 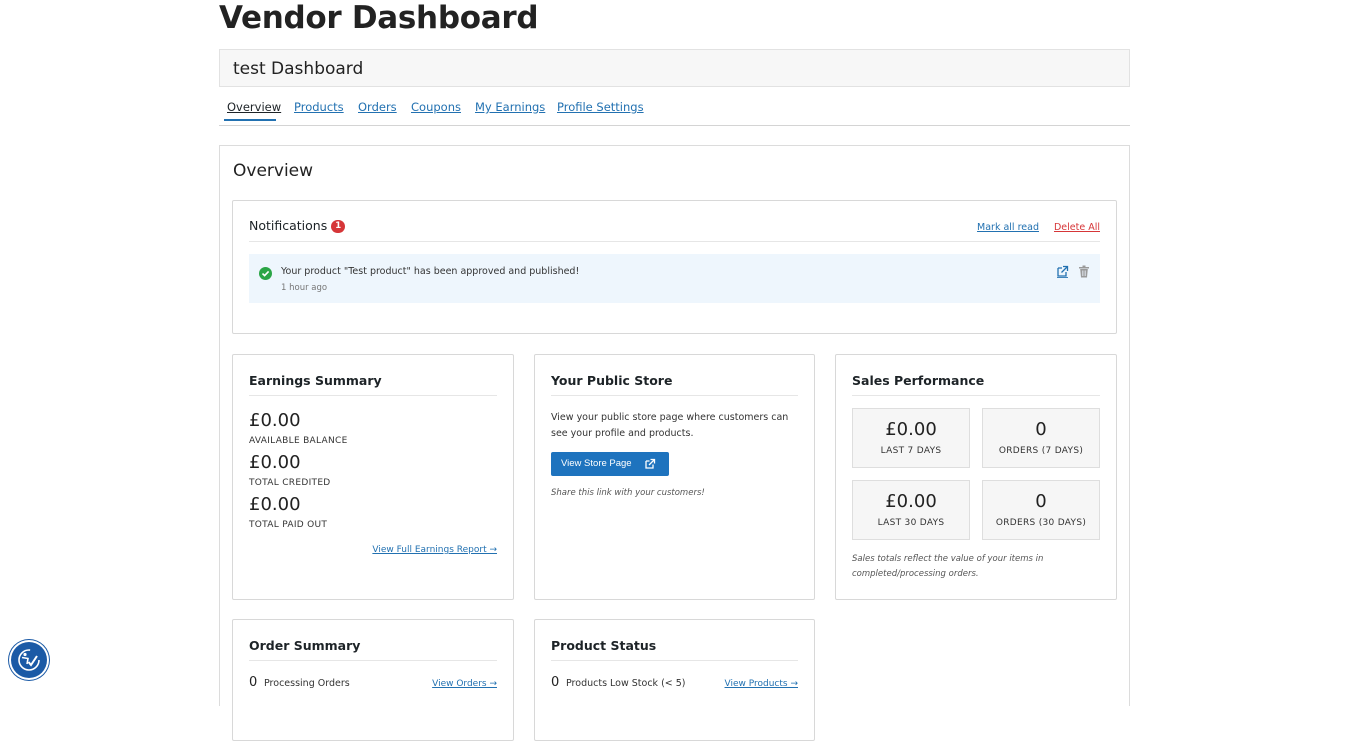 What do you see at coordinates (275, 462) in the screenshot?
I see `total-credited-value: £0.00` at bounding box center [275, 462].